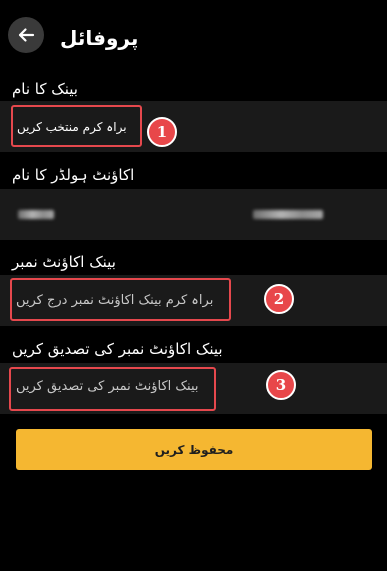  Describe the element at coordinates (193, 39) in the screenshot. I see `header: پروفائل` at that location.